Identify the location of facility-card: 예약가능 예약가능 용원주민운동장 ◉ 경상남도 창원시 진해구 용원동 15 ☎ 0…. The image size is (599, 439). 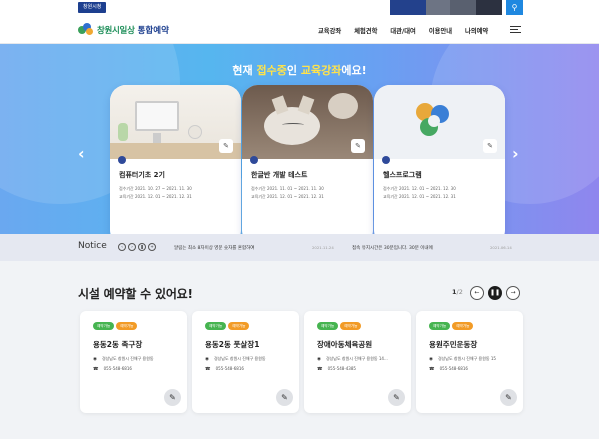
(469, 362).